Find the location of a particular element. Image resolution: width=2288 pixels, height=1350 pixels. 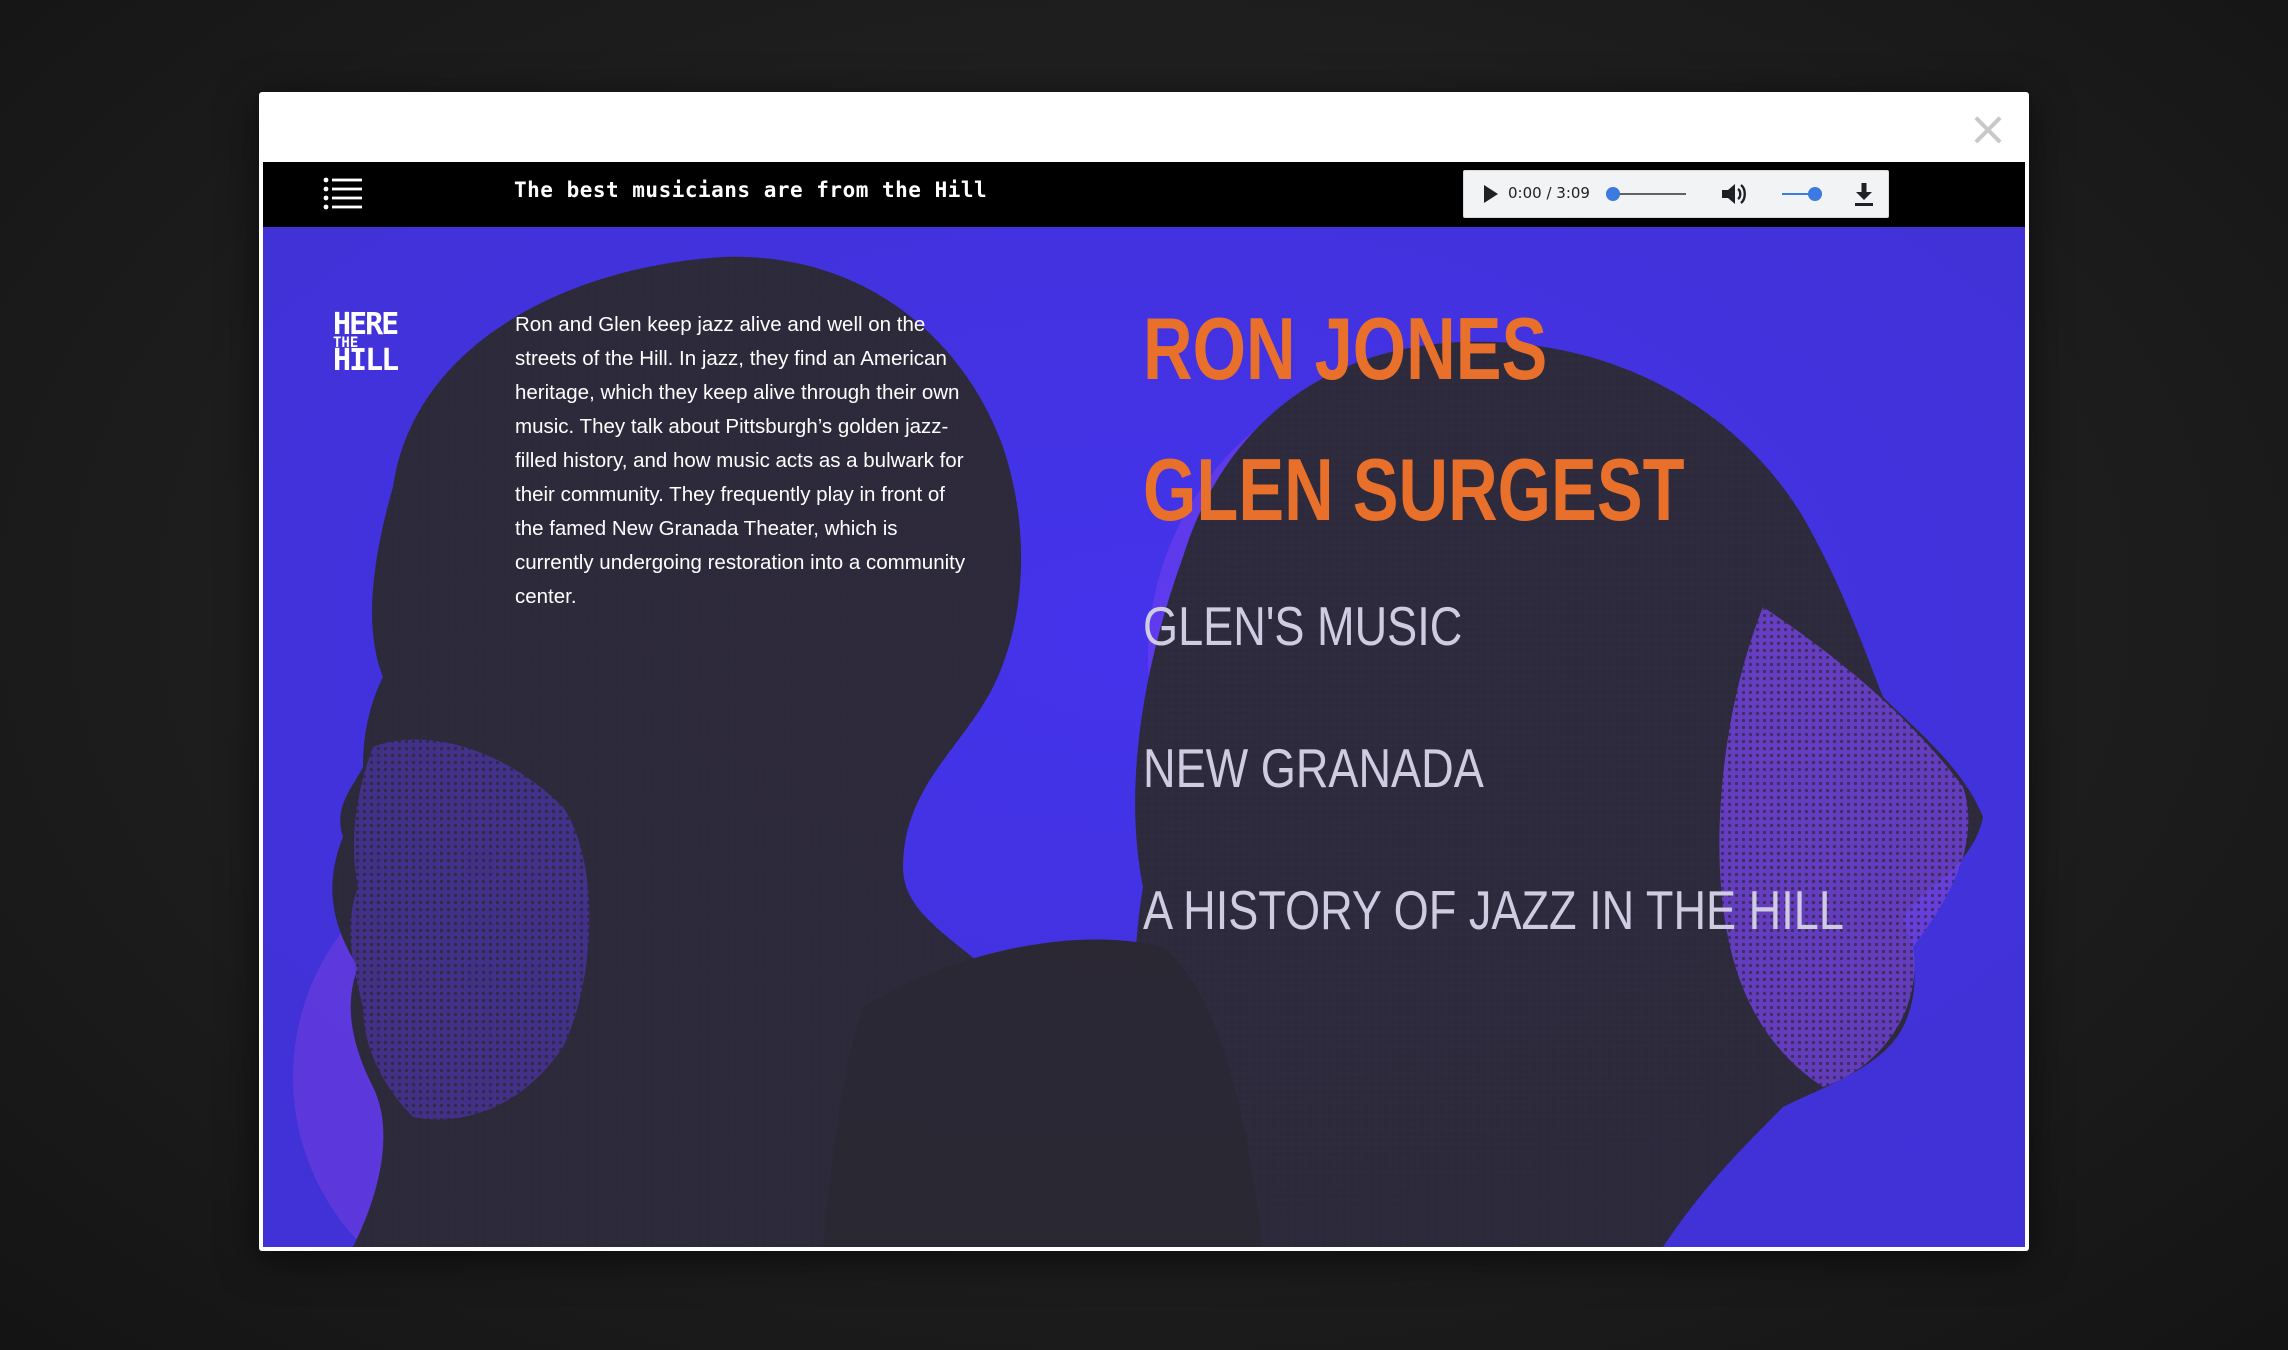

here-the-hill-logo: HERE THE HILL is located at coordinates (378, 346).